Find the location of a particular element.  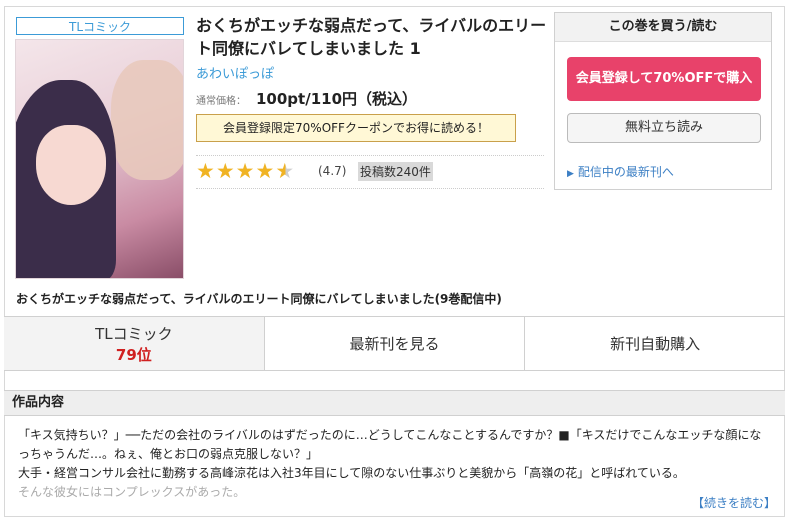

ranking-genre: TLコミック is located at coordinates (134, 333).